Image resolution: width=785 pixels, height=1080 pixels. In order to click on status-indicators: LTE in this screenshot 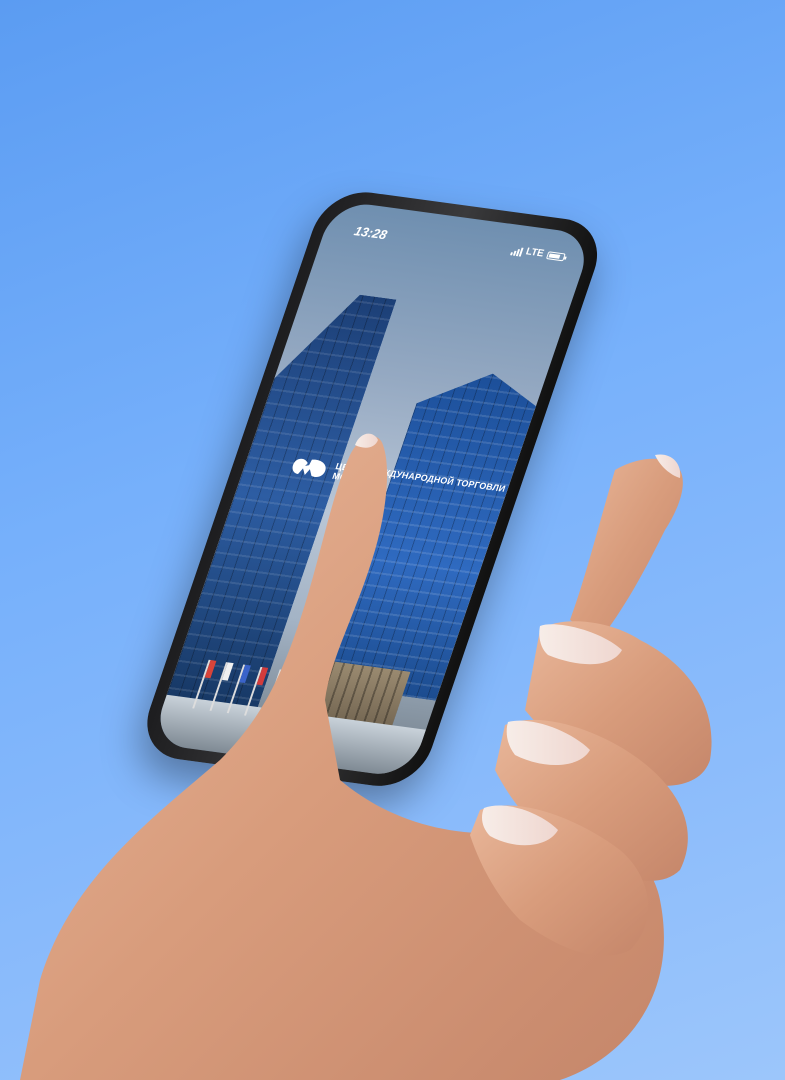, I will do `click(538, 253)`.